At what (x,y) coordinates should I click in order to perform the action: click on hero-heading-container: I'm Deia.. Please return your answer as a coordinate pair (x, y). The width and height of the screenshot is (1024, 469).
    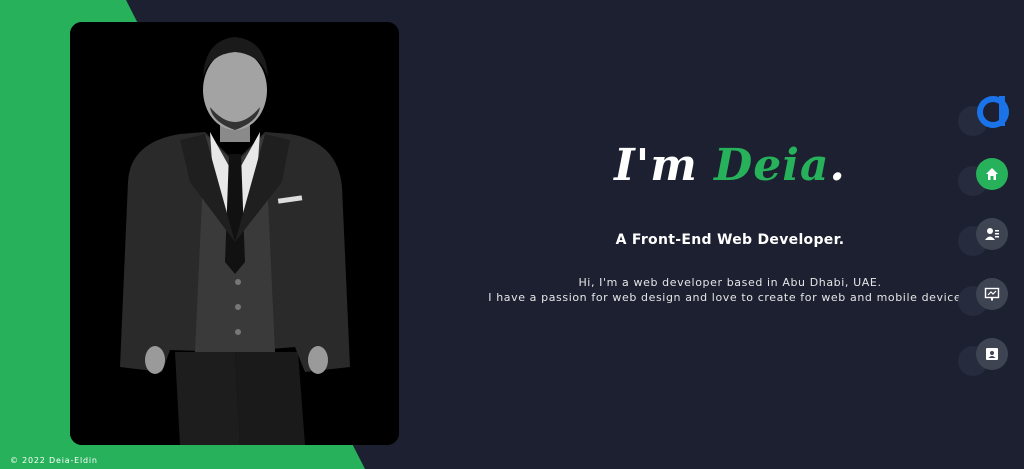
    Looking at the image, I should click on (730, 165).